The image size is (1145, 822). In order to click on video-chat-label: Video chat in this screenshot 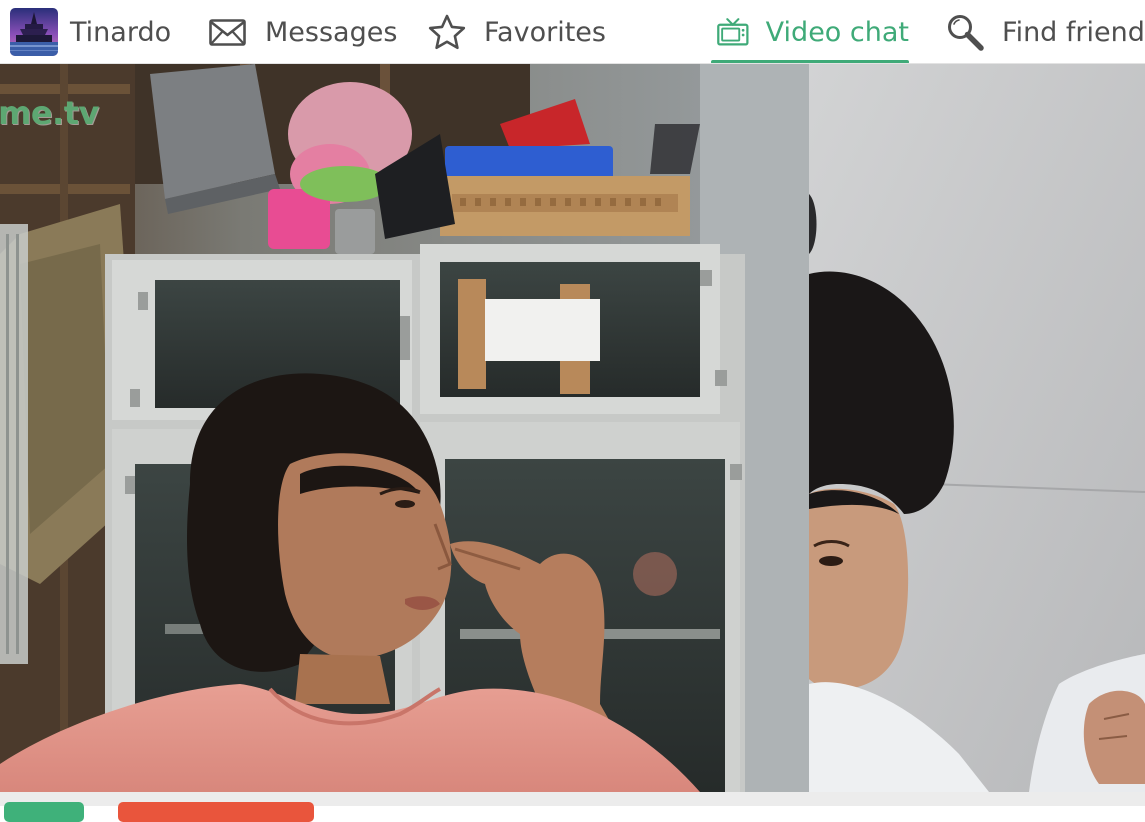, I will do `click(837, 32)`.